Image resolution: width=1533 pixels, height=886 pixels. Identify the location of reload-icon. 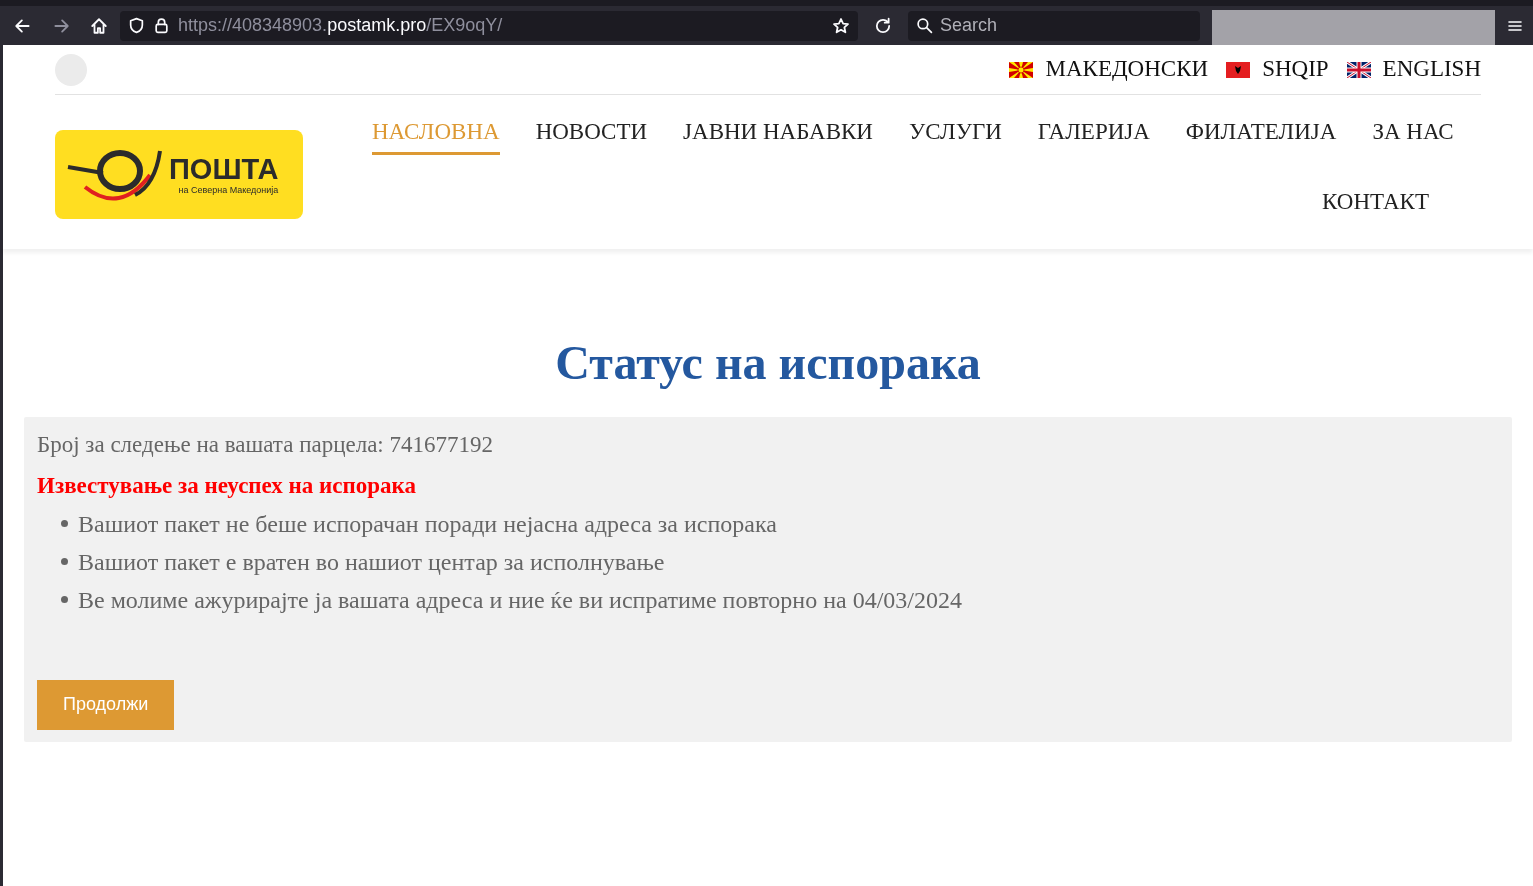
(883, 25).